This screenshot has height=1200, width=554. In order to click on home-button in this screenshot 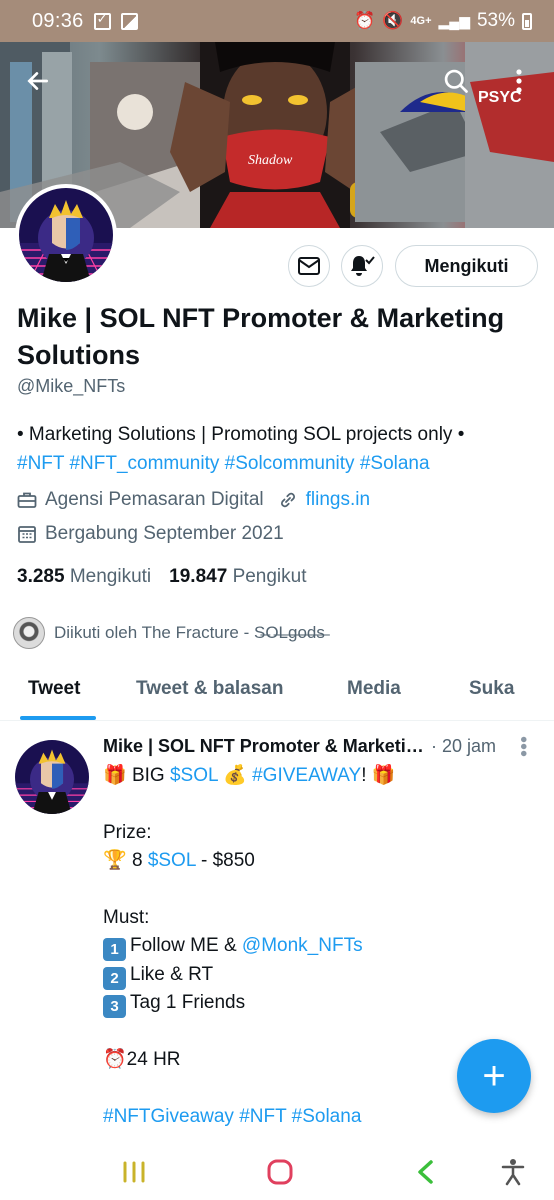, I will do `click(280, 1172)`.